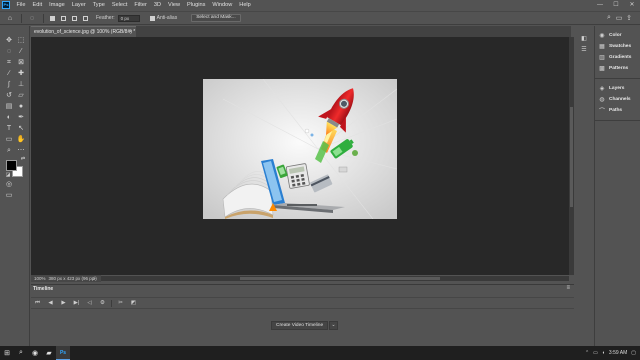 Image resolution: width=640 pixels, height=360 pixels. I want to click on vertical-scroll-thumb, so click(571, 157).